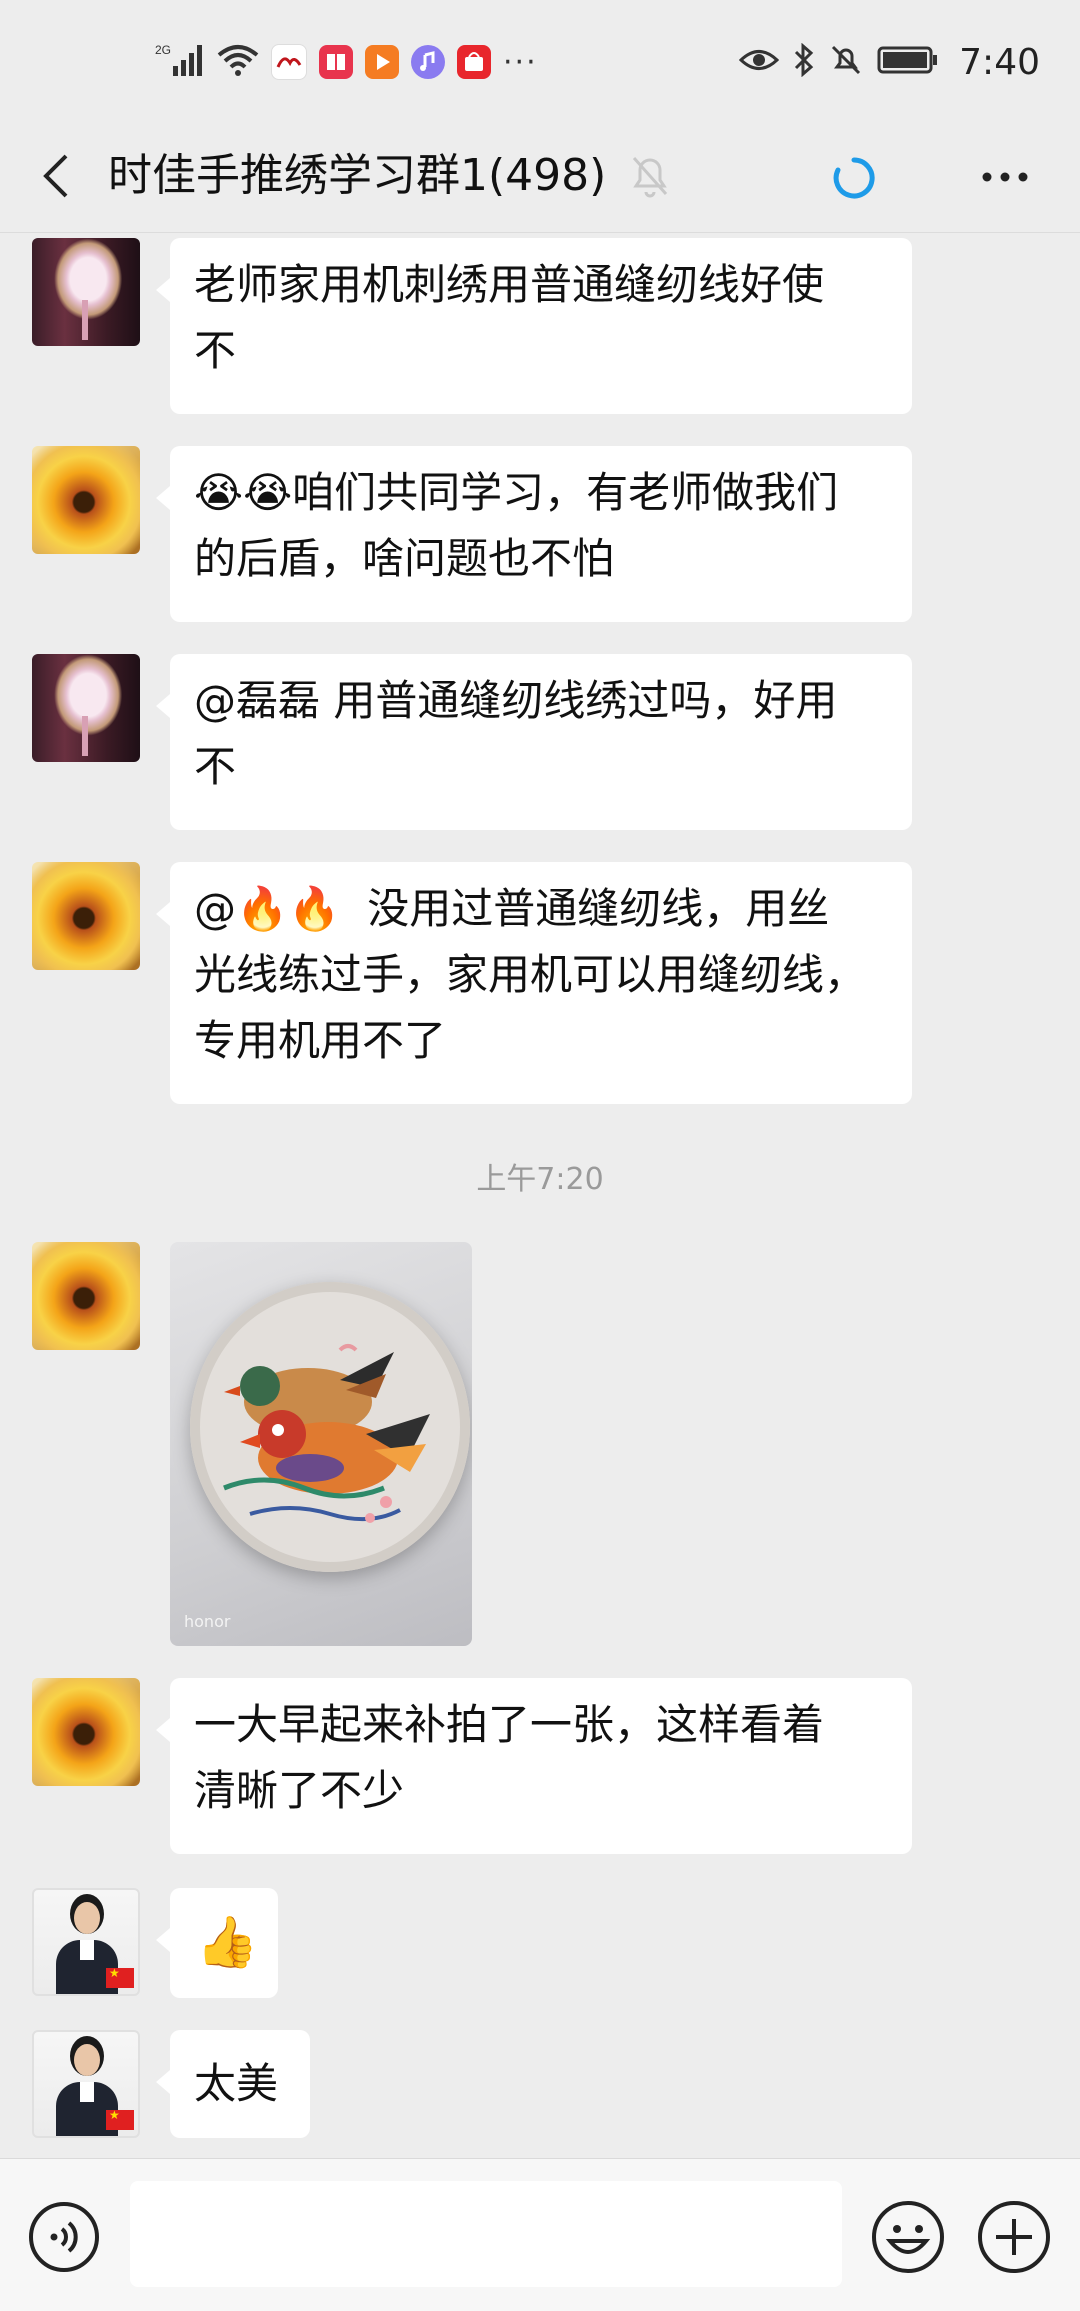 The width and height of the screenshot is (1080, 2311). Describe the element at coordinates (854, 178) in the screenshot. I see `loading-spinner-icon` at that location.